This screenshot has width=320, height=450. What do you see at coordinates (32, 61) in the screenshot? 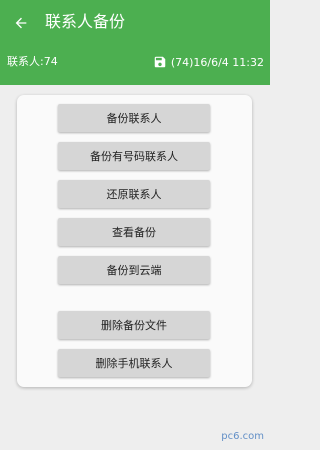
I see `contact-count: 联系人:74` at bounding box center [32, 61].